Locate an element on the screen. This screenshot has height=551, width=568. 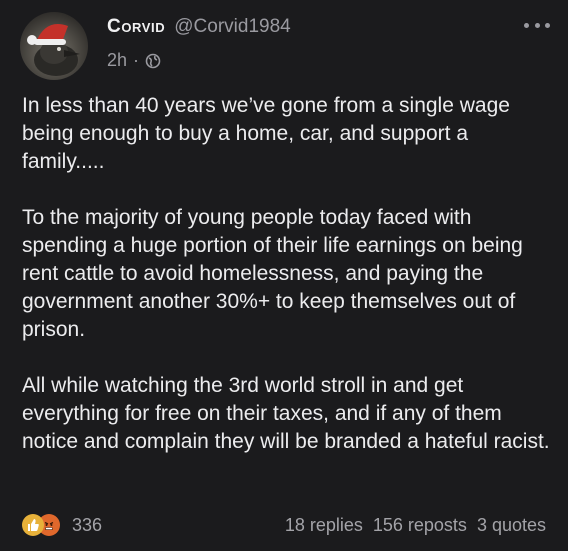
globe-icon is located at coordinates (153, 61).